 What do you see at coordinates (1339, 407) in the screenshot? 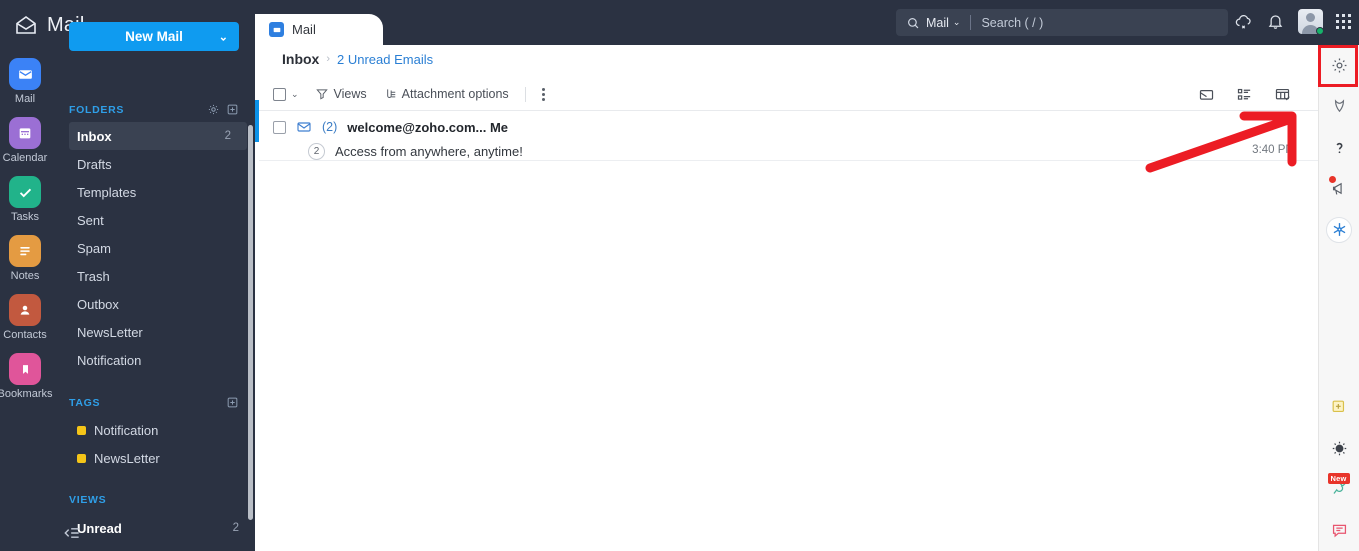
I see `add-note-icon` at bounding box center [1339, 407].